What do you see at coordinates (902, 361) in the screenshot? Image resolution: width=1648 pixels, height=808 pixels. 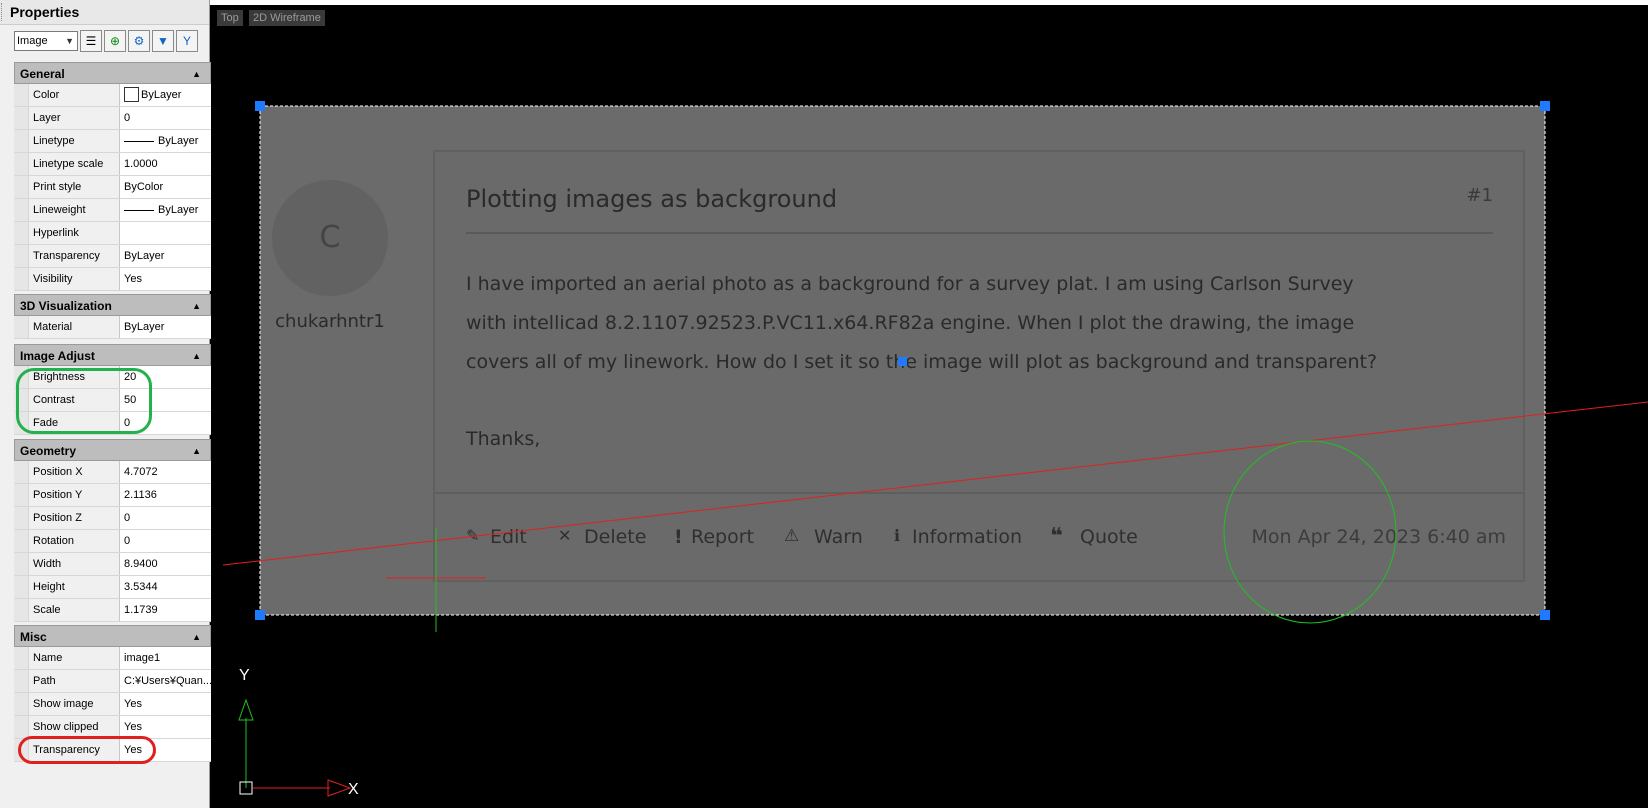 I see `grip-center` at bounding box center [902, 361].